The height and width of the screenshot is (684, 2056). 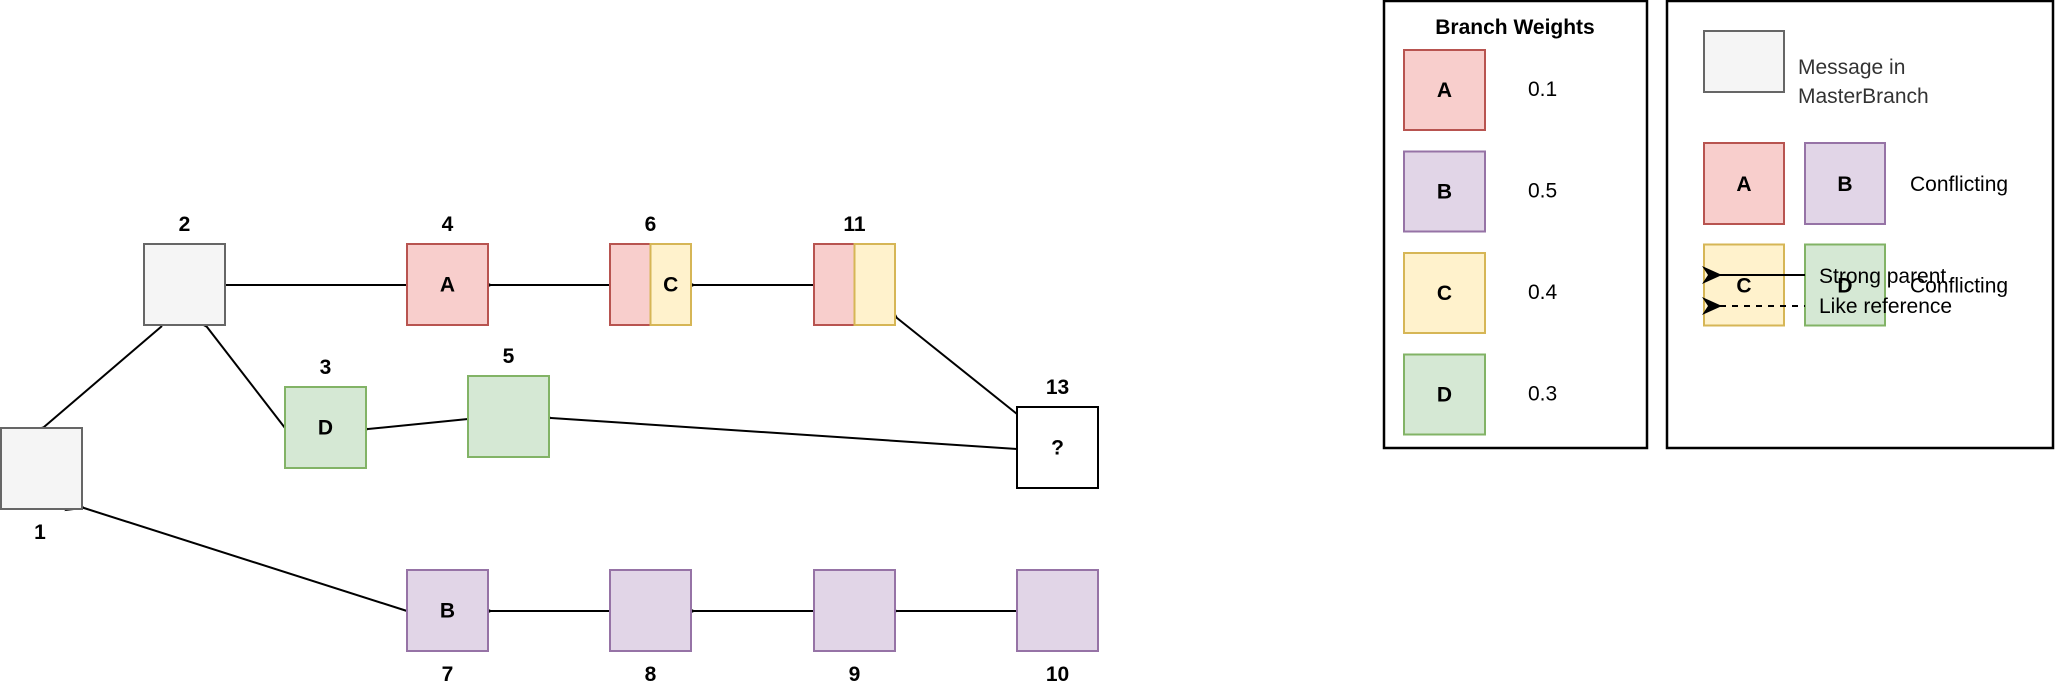 I want to click on master-branch-label-line1: Message in, so click(x=1851, y=67).